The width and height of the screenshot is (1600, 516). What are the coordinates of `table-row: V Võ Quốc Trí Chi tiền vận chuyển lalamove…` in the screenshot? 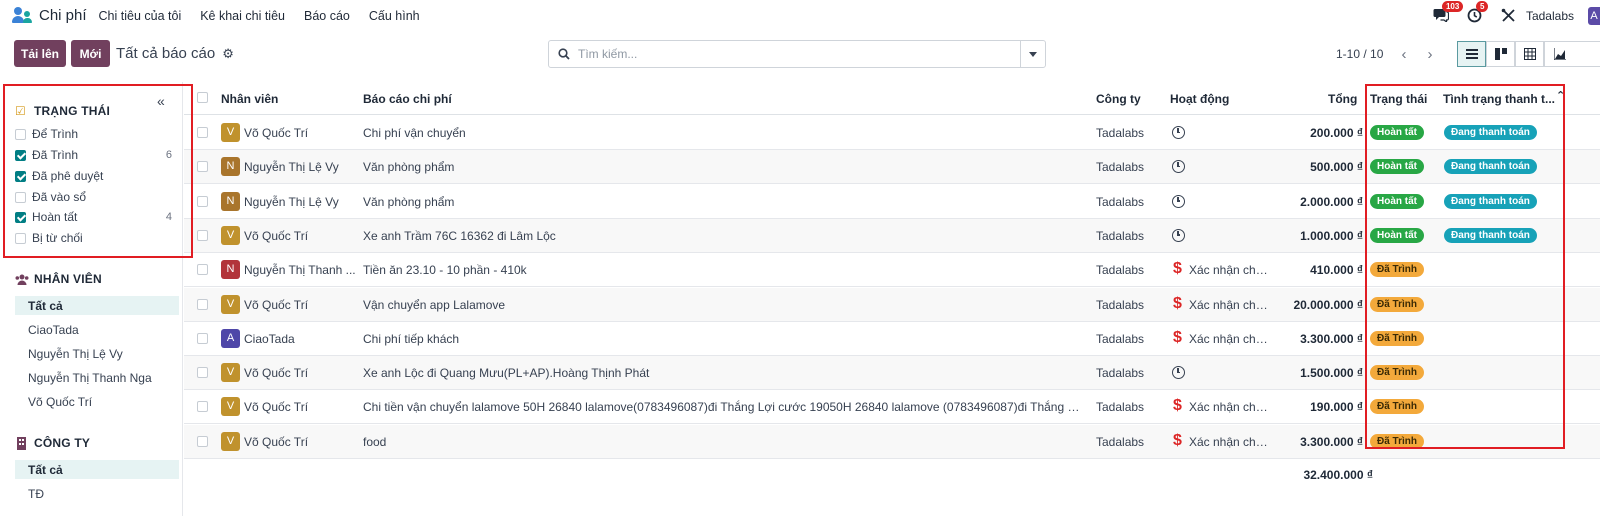 It's located at (892, 407).